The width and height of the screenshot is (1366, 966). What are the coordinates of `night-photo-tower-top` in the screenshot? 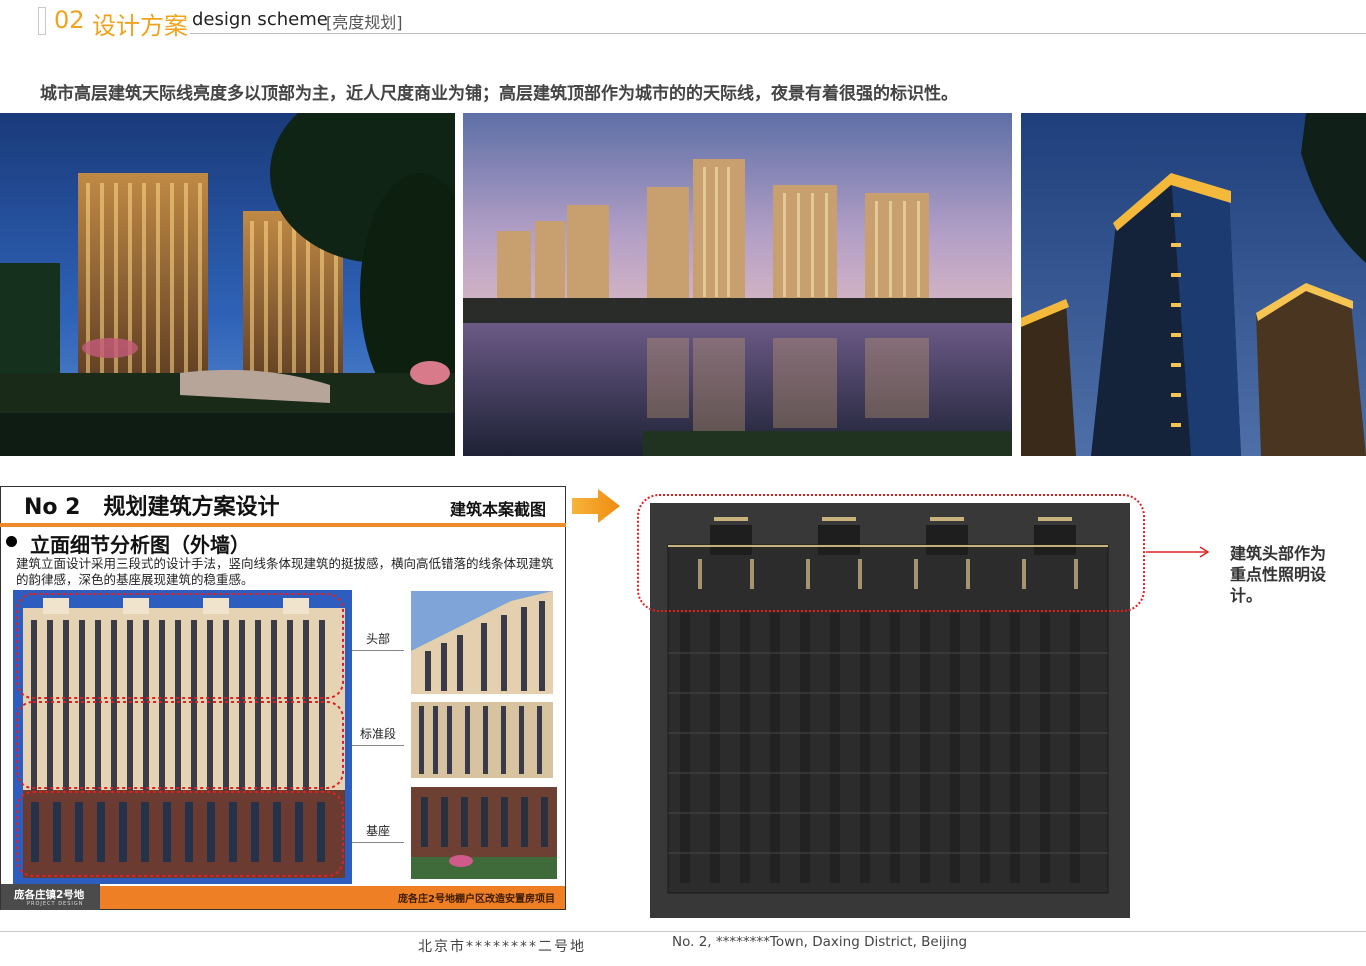 It's located at (1193, 284).